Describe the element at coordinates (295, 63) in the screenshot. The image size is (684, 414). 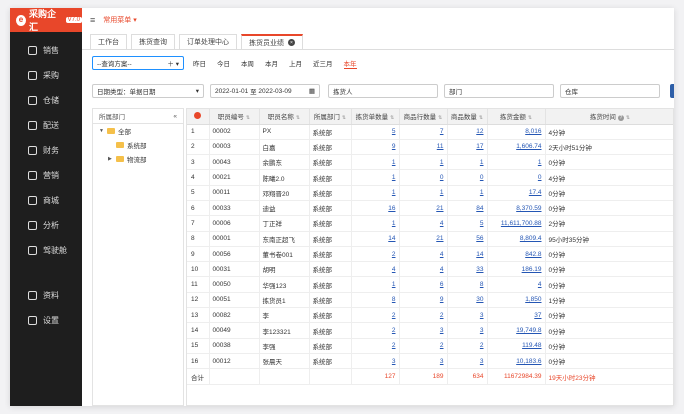
I see `quick-date-4: 上月` at that location.